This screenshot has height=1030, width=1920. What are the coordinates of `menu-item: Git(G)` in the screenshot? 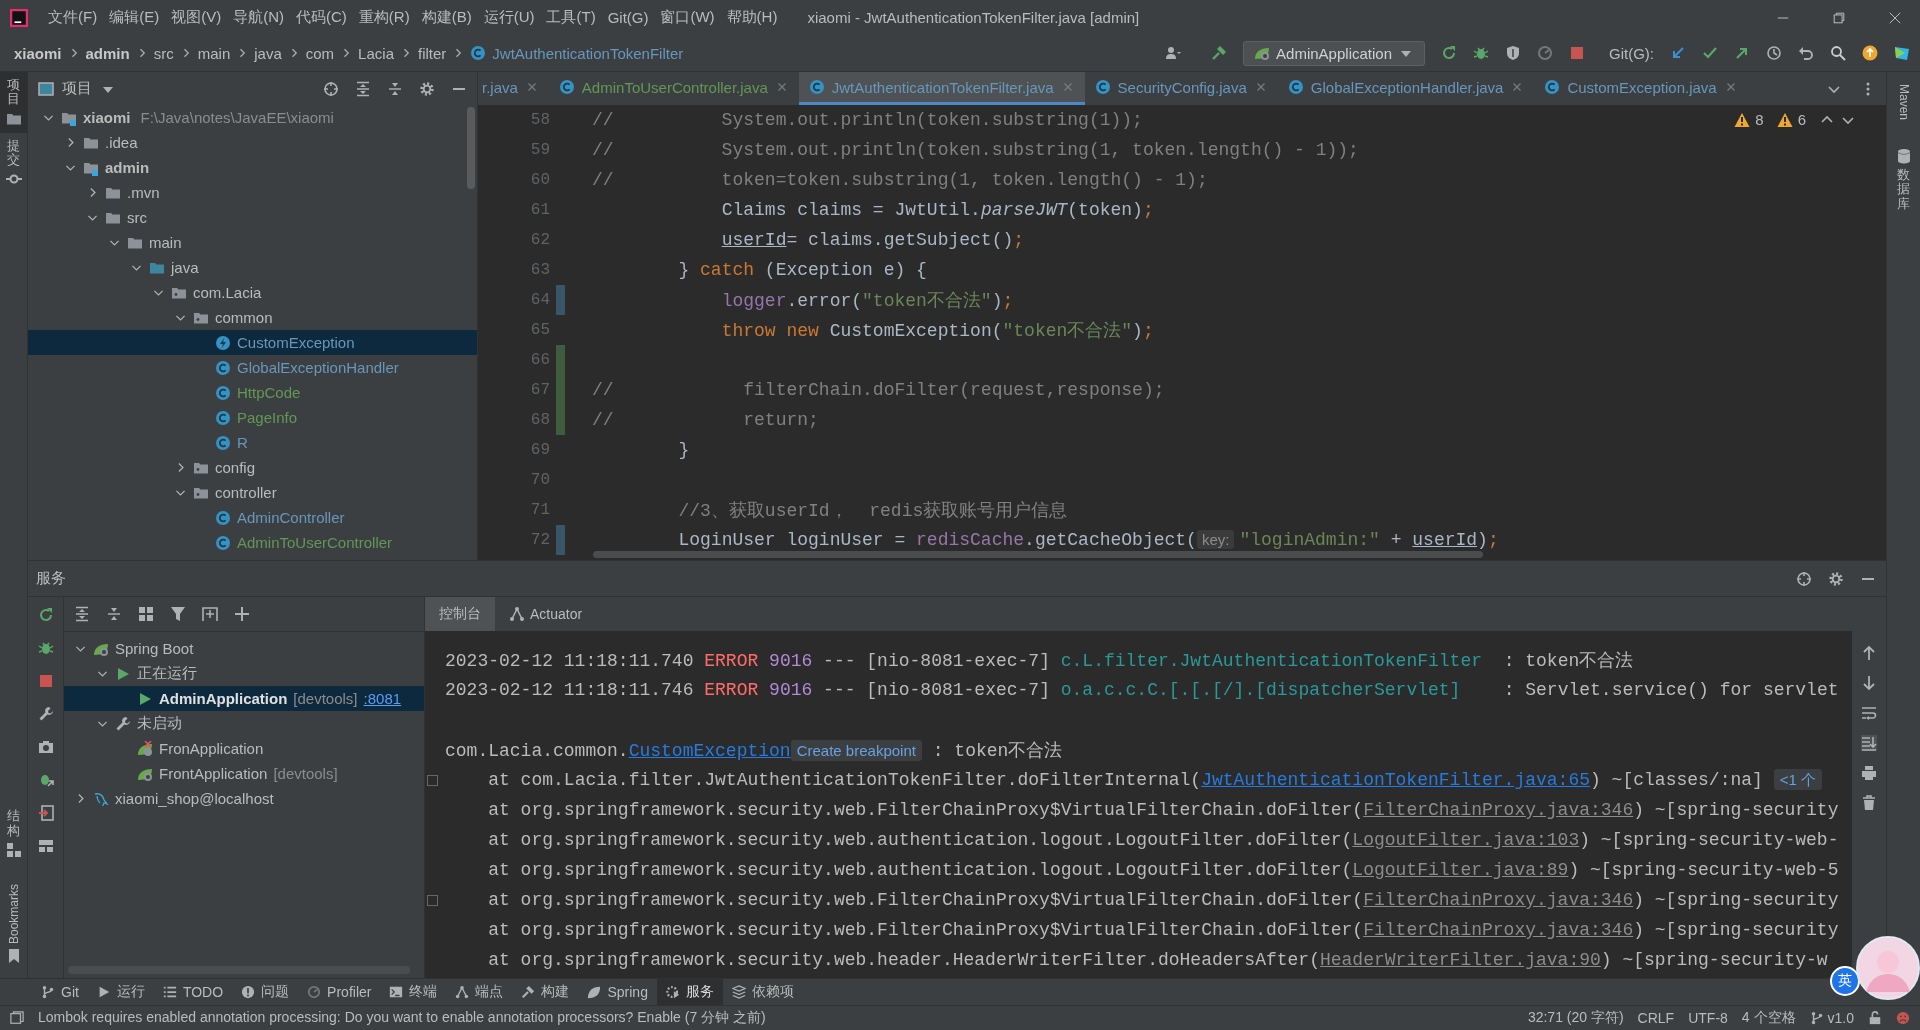 It's located at (628, 17).